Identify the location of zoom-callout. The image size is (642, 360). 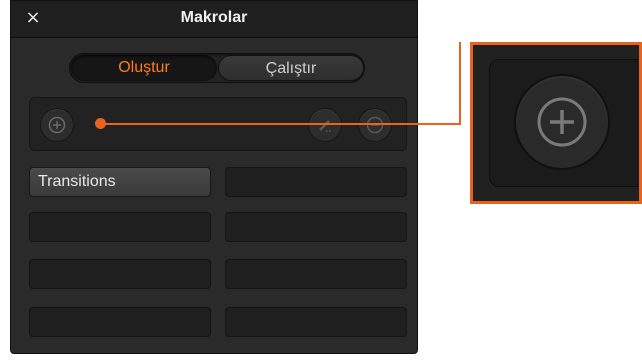
(556, 123).